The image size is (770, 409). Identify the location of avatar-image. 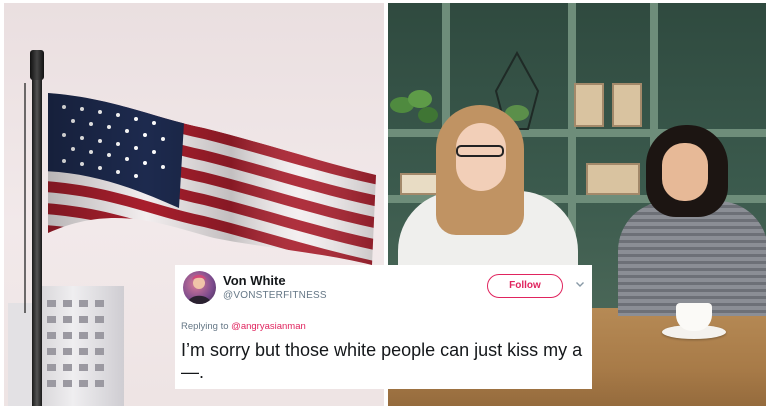
(199, 289).